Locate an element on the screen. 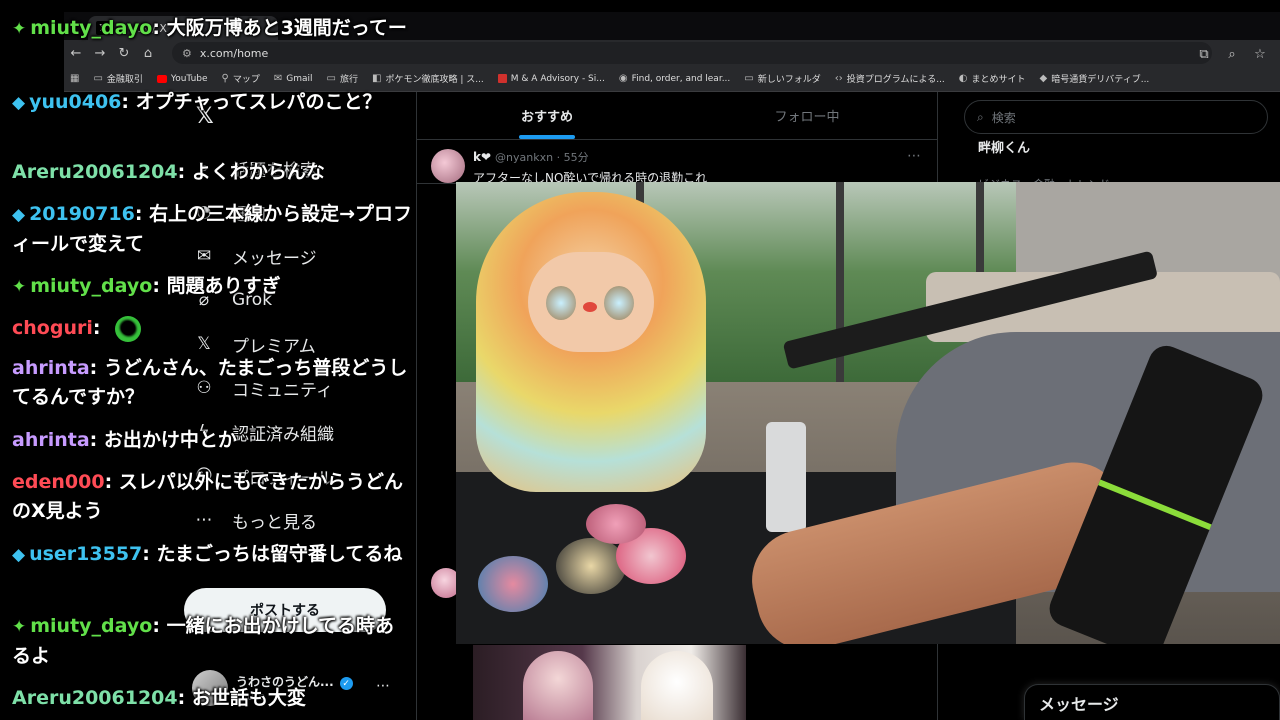 The image size is (1280, 720). url-text: x.com/home is located at coordinates (234, 53).